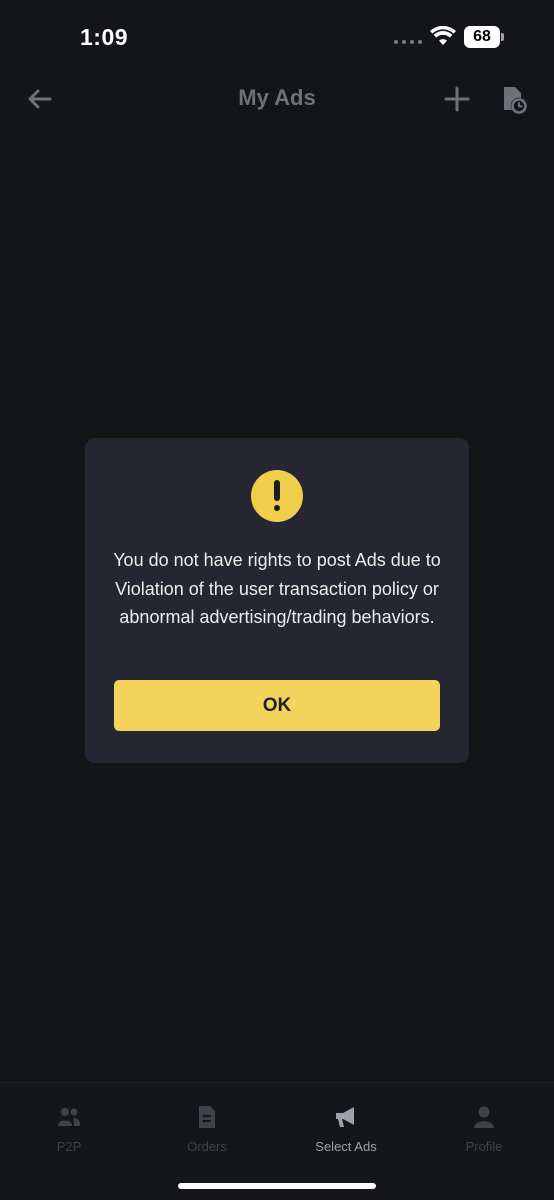 The height and width of the screenshot is (1200, 554). I want to click on tab-label: Orders, so click(207, 1146).